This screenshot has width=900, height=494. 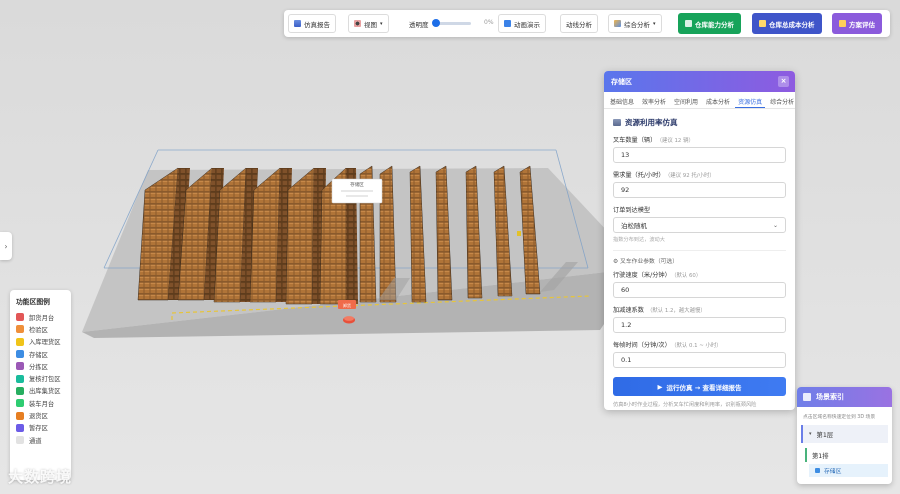 I want to click on money-icon, so click(x=762, y=23).